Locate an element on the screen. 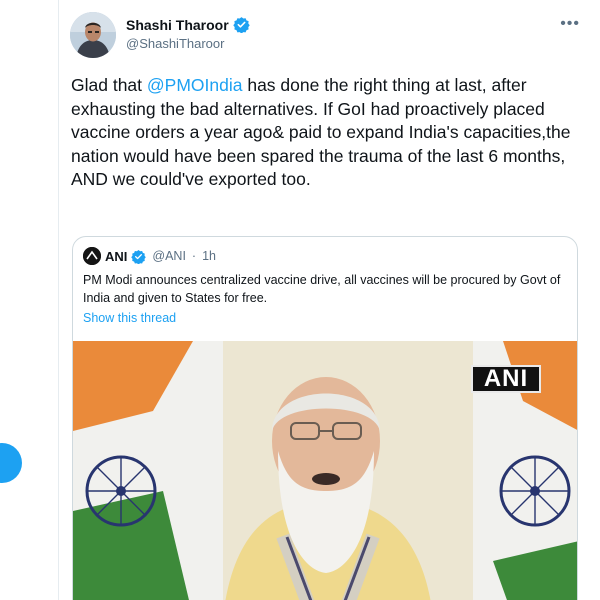 The height and width of the screenshot is (600, 600). quoted-author-avatar is located at coordinates (92, 256).